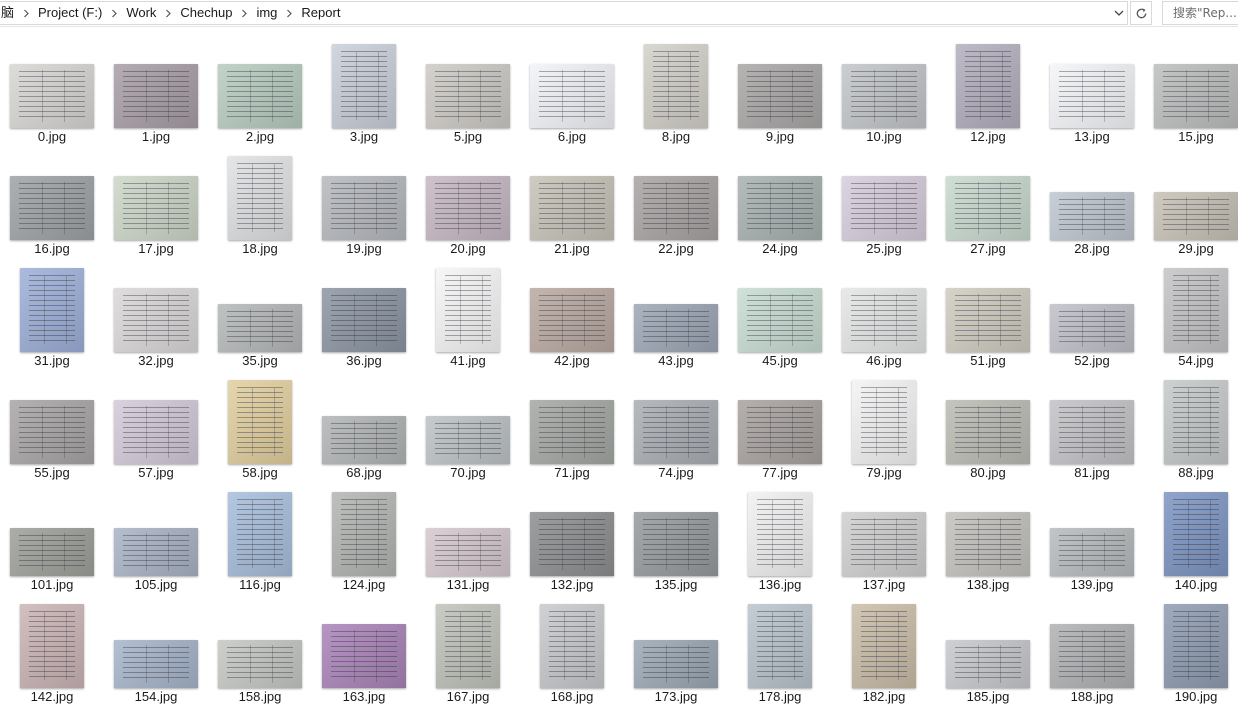  I want to click on file-item: 74.jpg, so click(676, 423).